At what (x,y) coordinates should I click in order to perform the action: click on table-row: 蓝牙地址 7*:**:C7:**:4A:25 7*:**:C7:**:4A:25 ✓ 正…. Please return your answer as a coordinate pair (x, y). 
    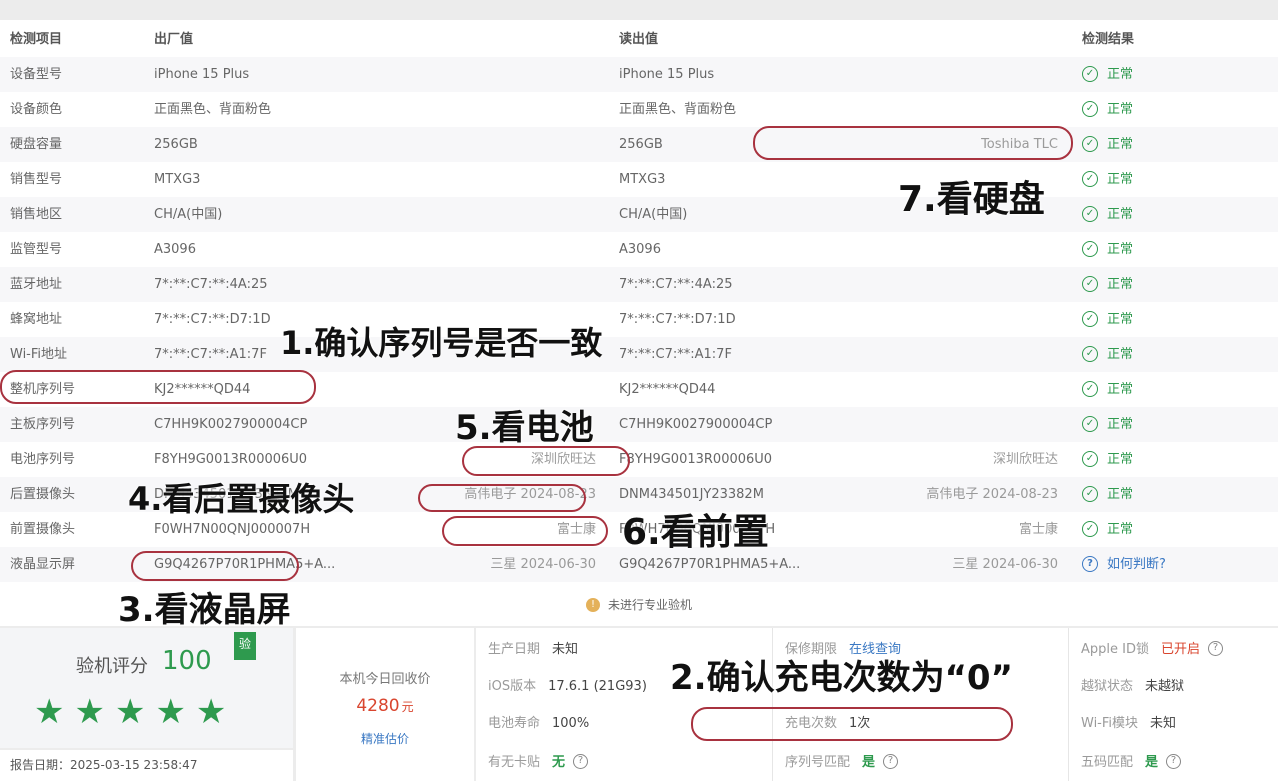
    Looking at the image, I should click on (639, 284).